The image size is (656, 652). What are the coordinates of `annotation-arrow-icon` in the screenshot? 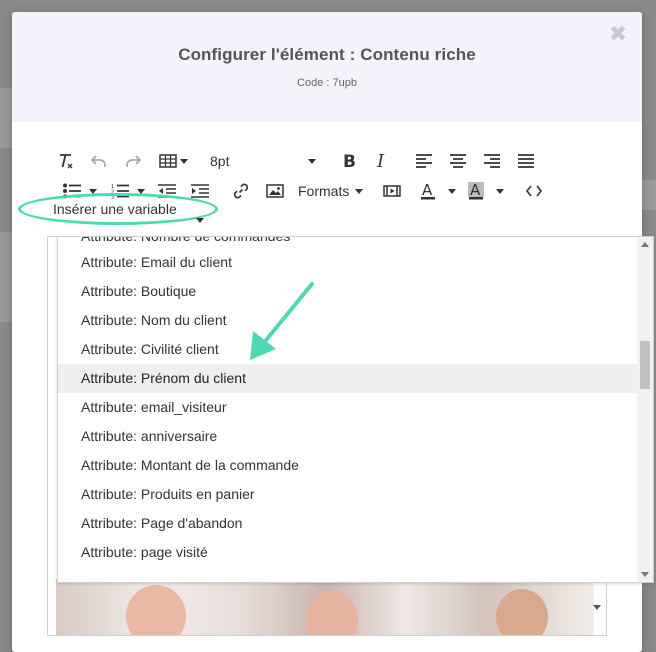 It's located at (282, 321).